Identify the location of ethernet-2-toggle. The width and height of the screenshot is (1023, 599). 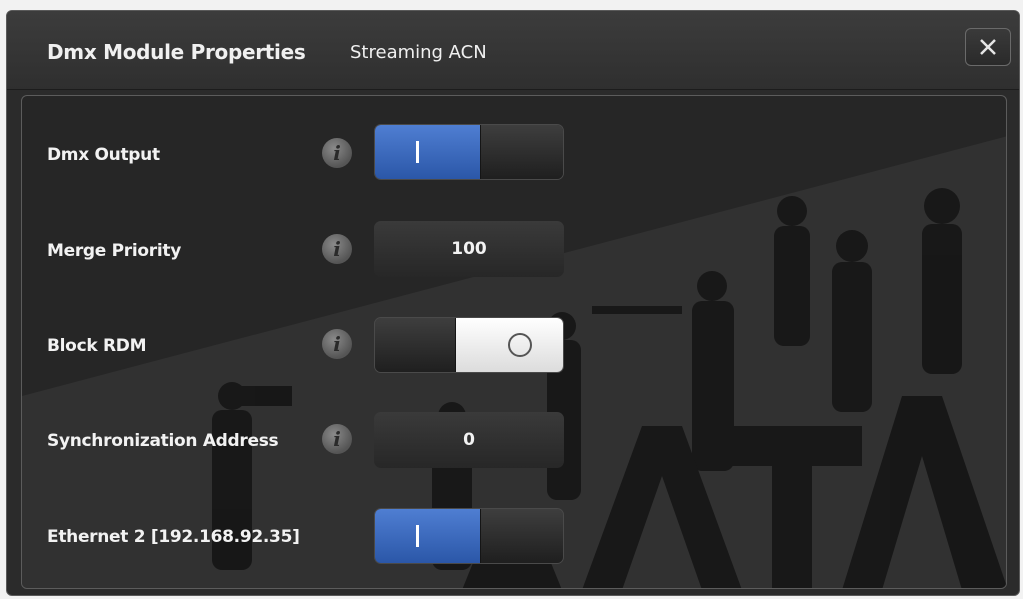
(469, 536).